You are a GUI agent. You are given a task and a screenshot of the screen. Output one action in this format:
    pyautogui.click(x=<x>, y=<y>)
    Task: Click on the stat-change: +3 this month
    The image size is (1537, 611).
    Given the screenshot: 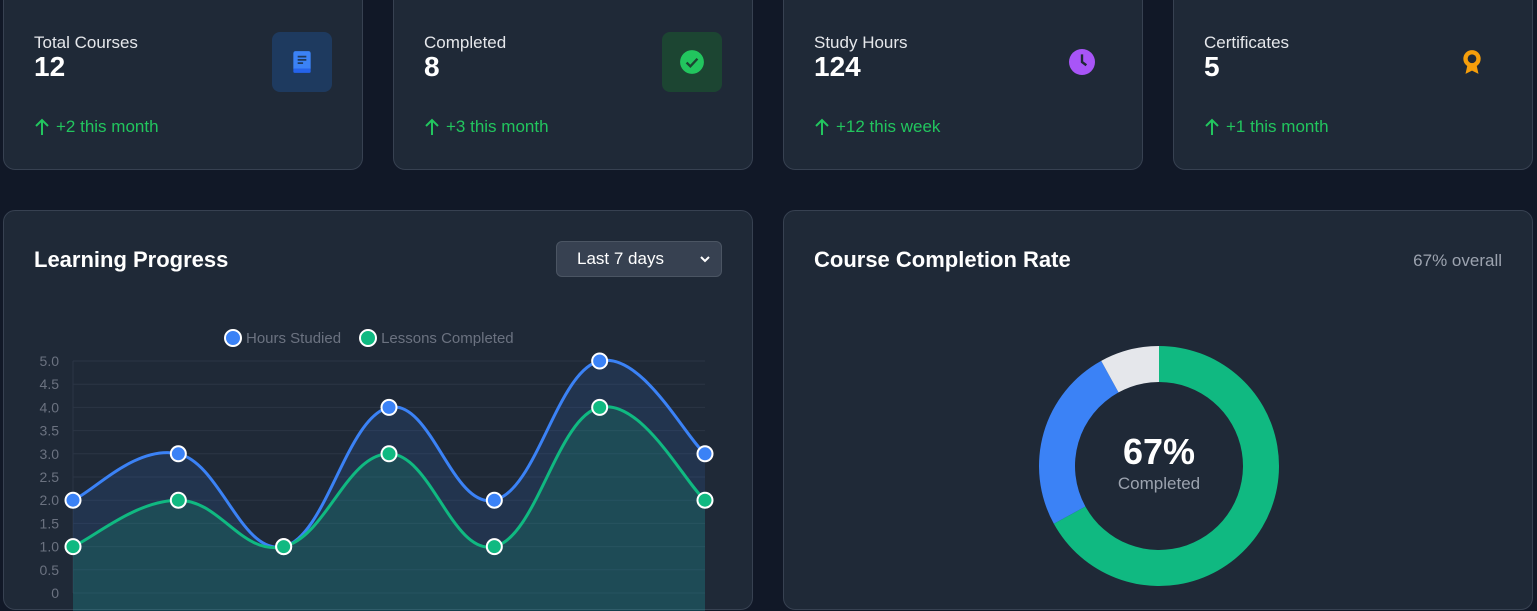 What is the action you would take?
    pyautogui.click(x=486, y=127)
    